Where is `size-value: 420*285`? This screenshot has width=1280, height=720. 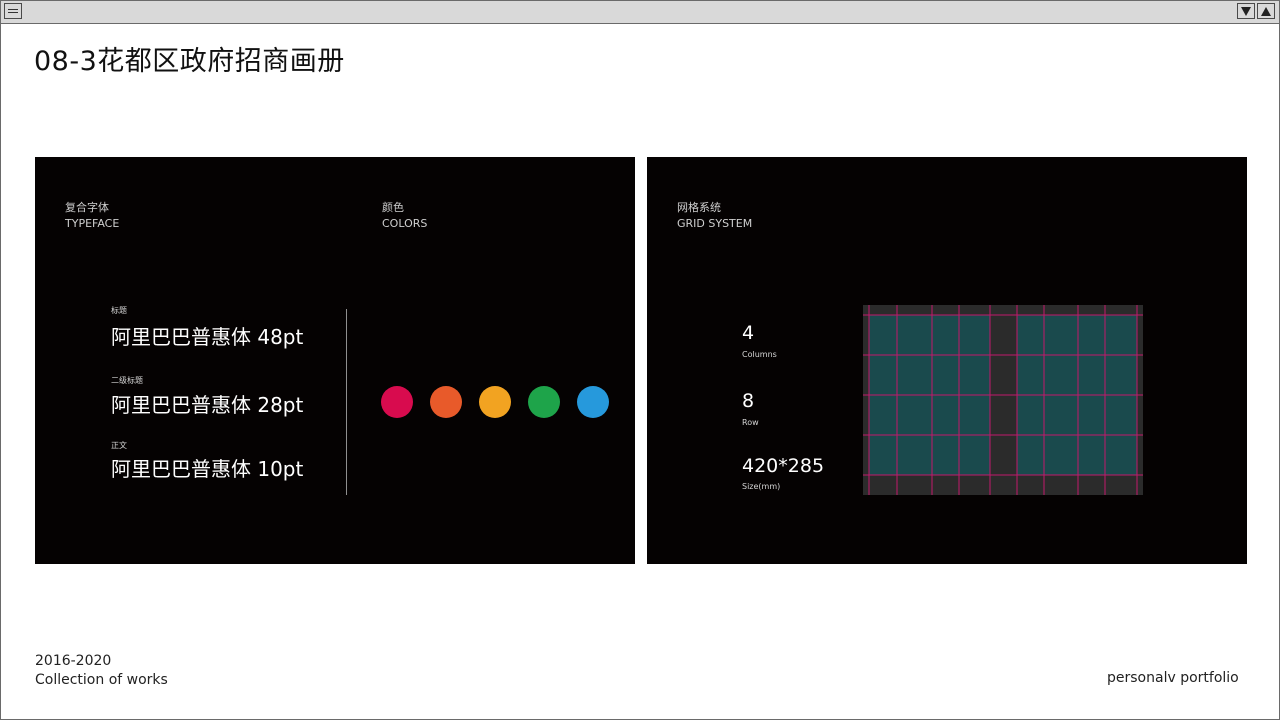 size-value: 420*285 is located at coordinates (783, 466).